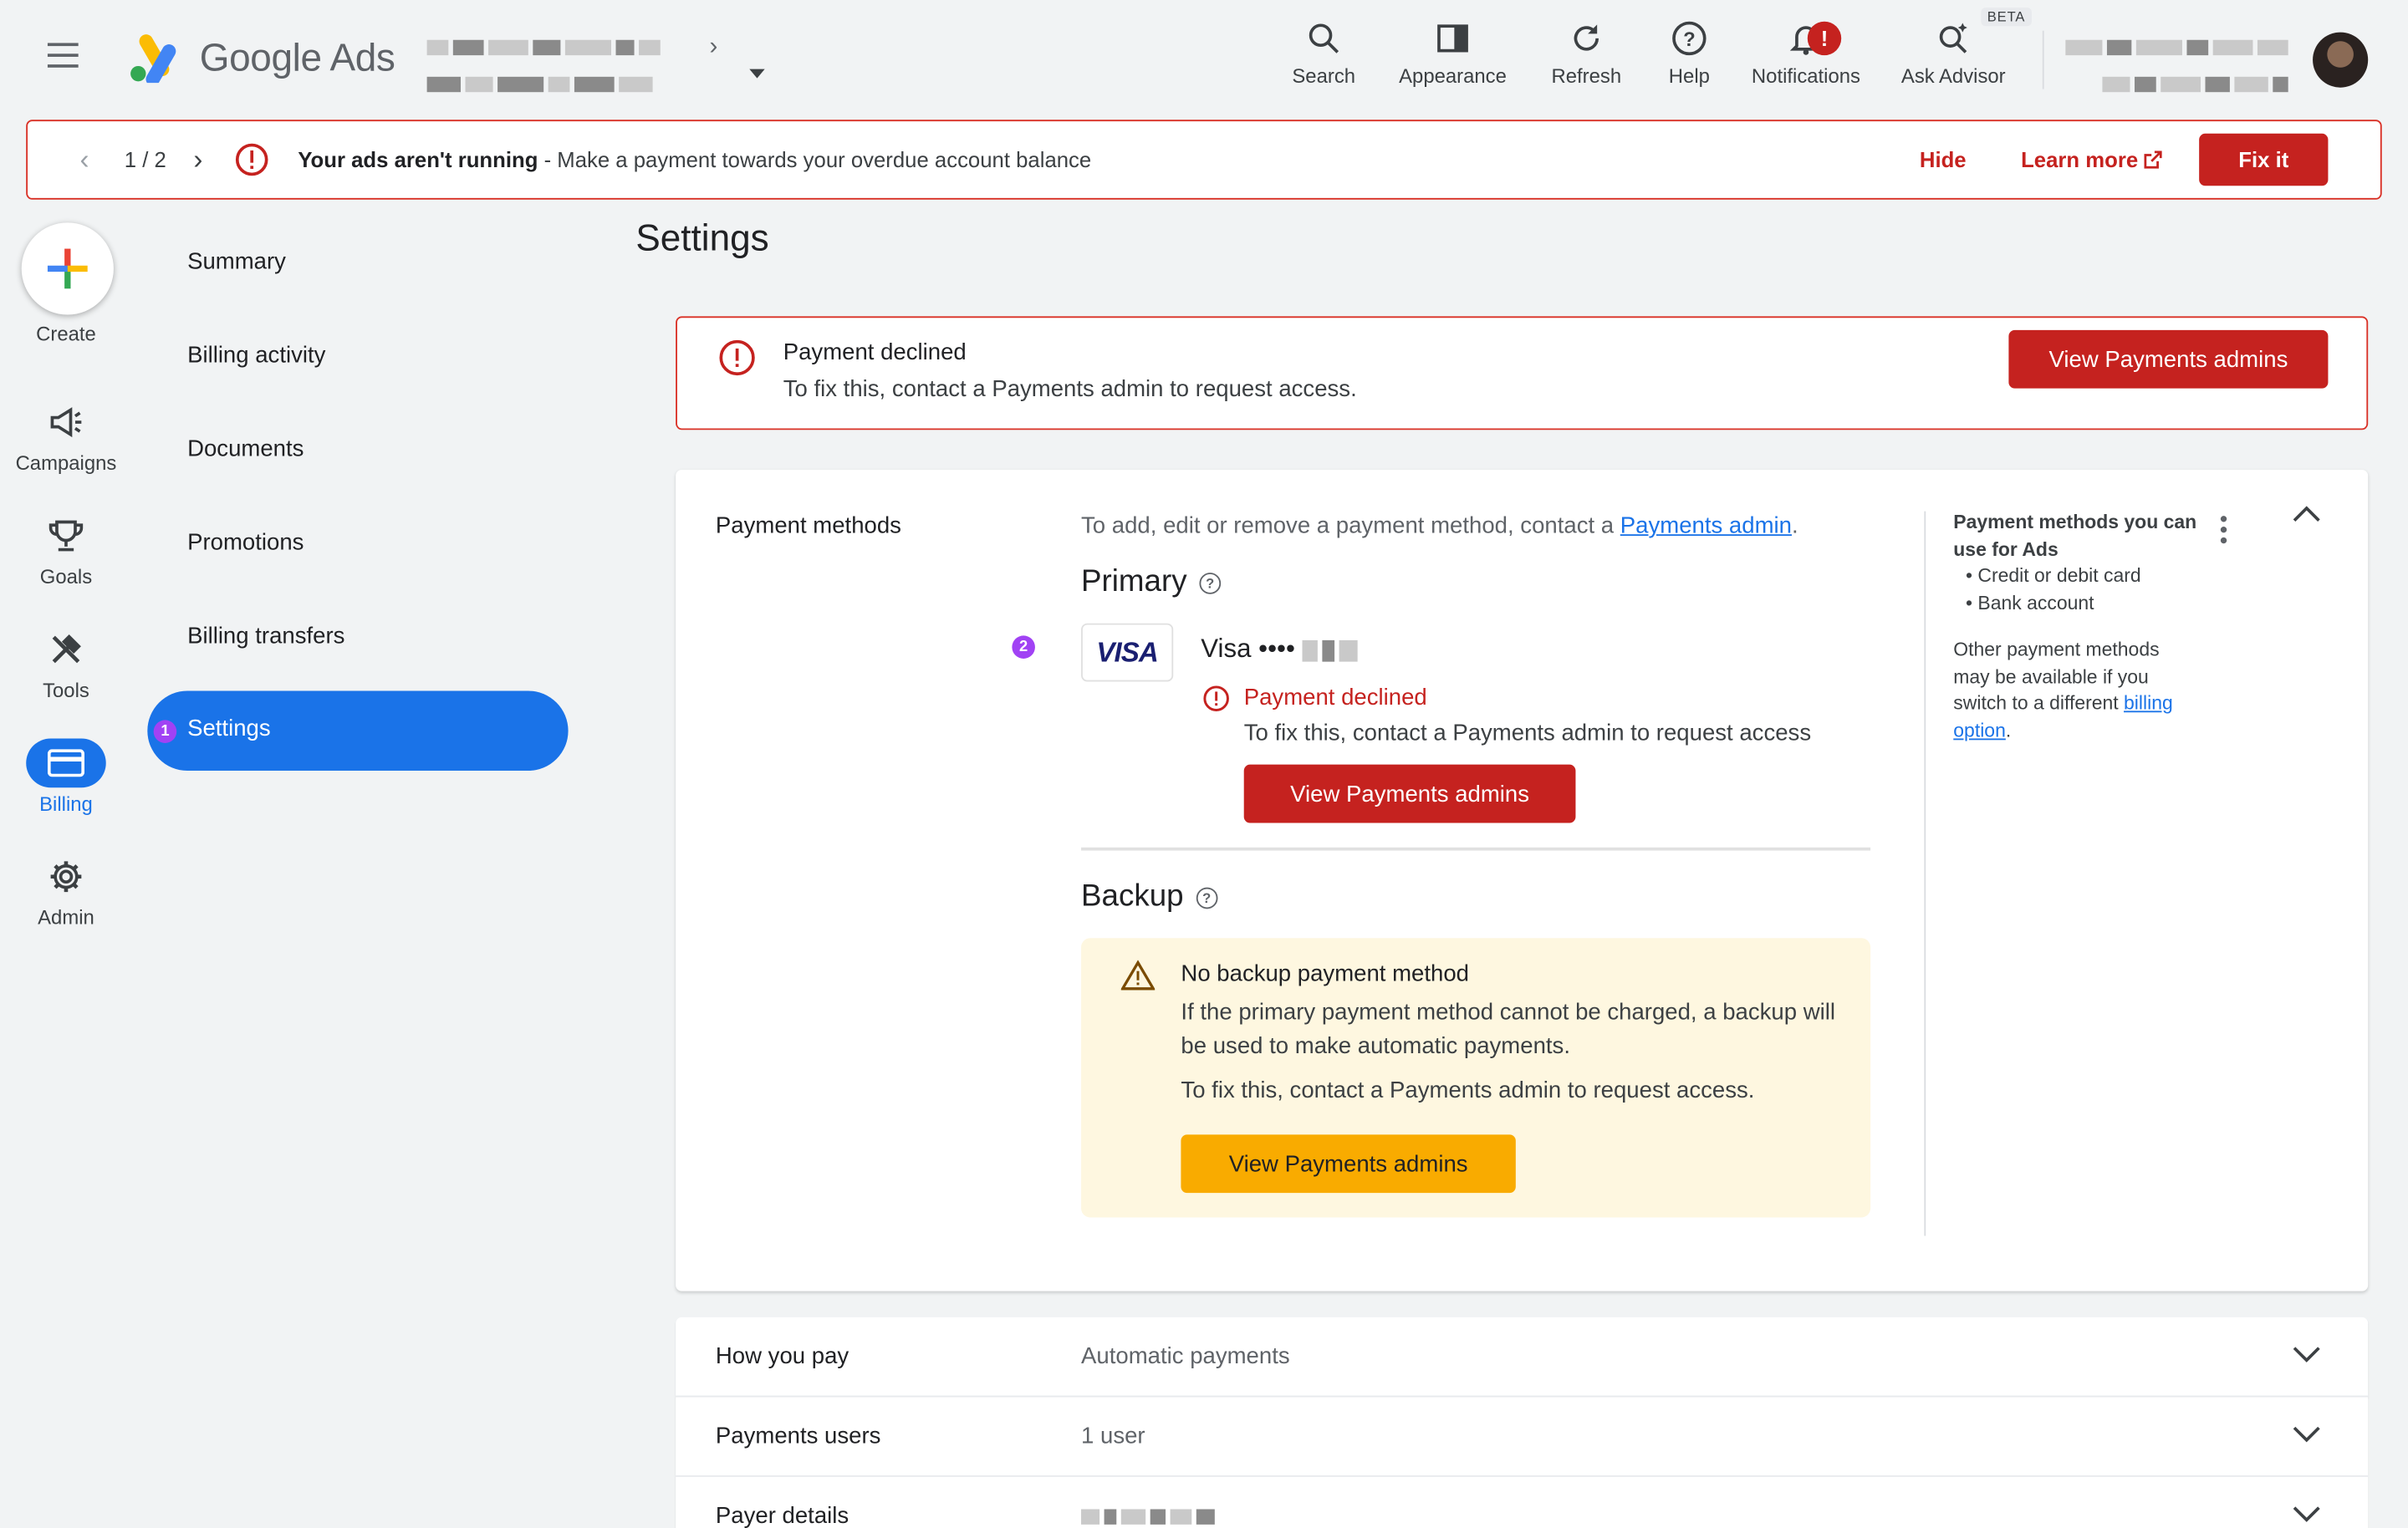  Describe the element at coordinates (1324, 38) in the screenshot. I see `search-icon` at that location.